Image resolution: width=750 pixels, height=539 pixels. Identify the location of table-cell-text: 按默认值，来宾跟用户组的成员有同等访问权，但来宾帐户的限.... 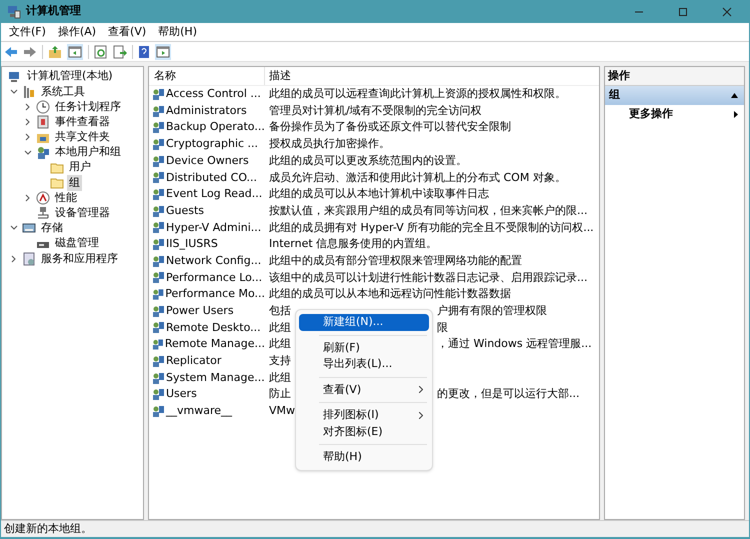
(428, 210).